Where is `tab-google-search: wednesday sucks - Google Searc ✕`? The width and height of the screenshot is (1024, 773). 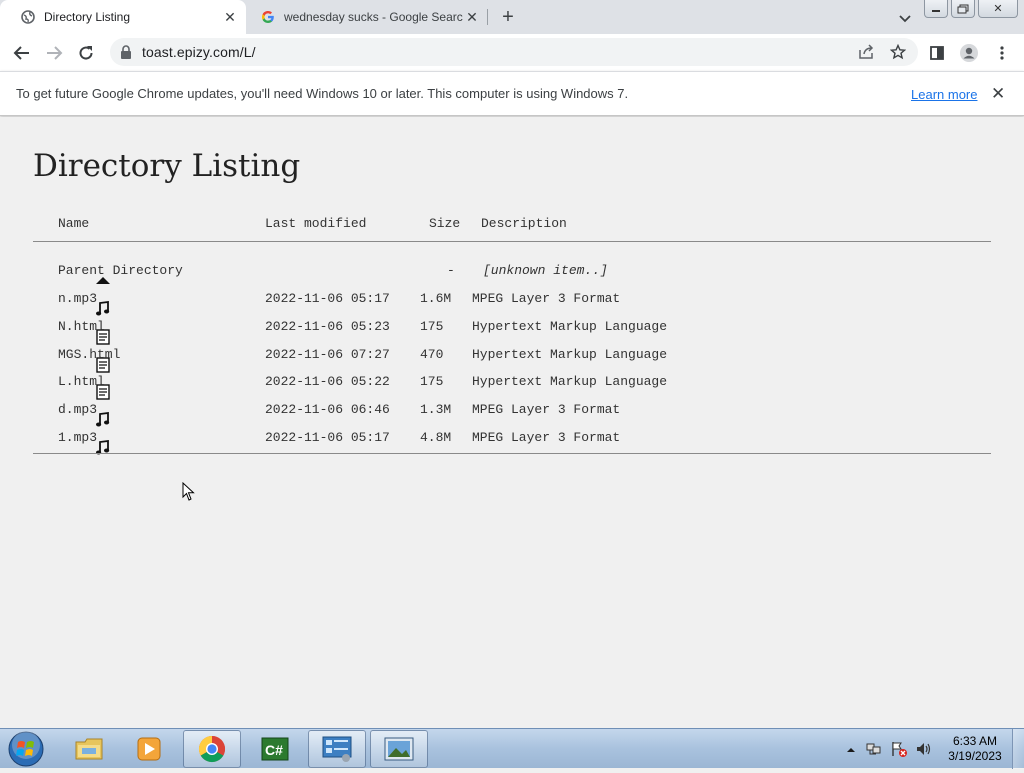 tab-google-search: wednesday sucks - Google Searc ✕ is located at coordinates (369, 17).